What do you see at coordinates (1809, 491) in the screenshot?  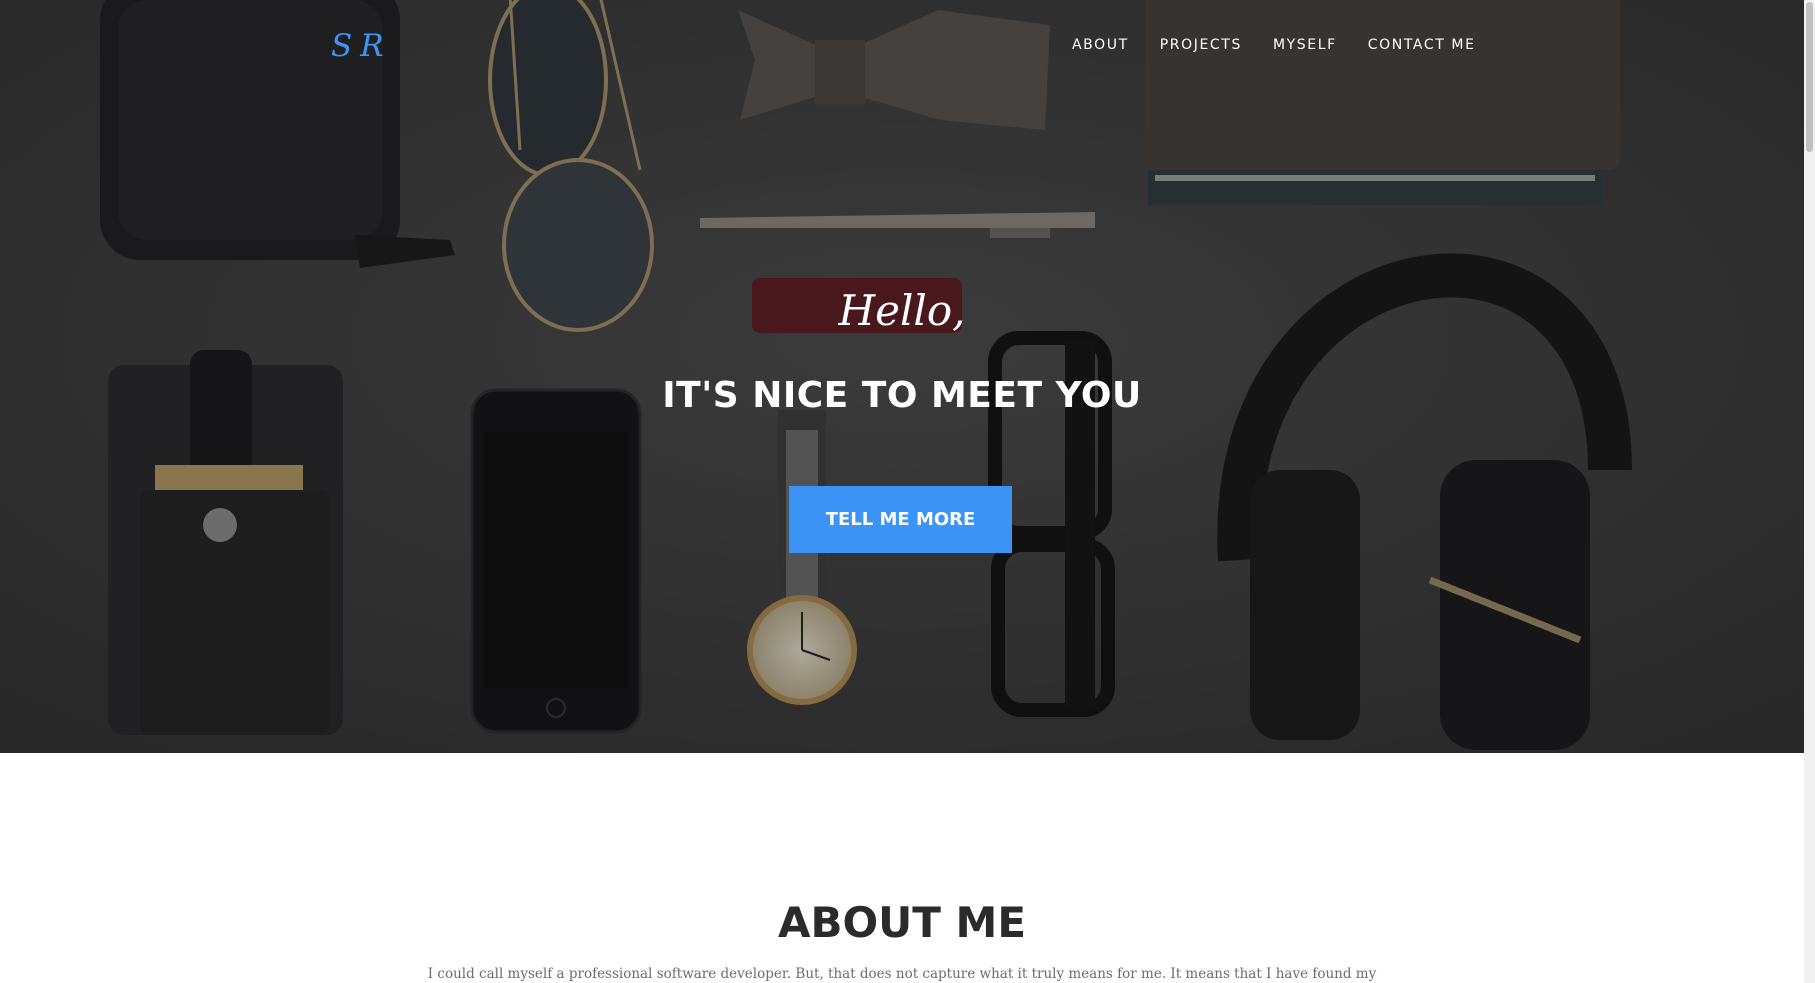 I see `page-scrollbar` at bounding box center [1809, 491].